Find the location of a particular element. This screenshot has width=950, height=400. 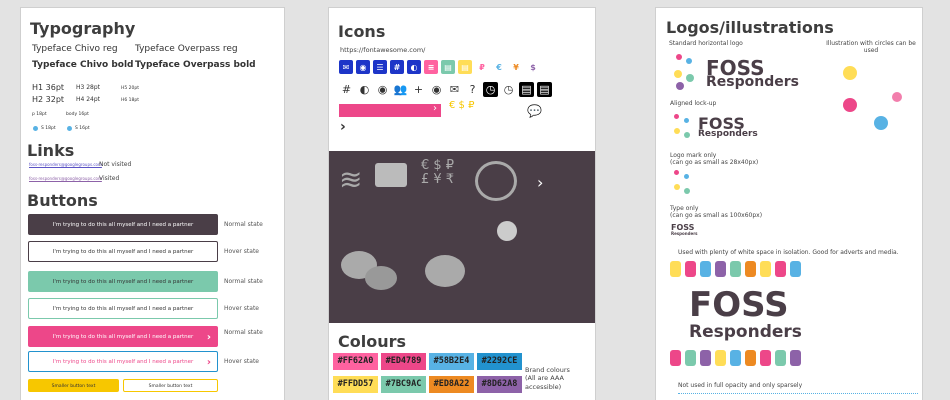

euro-icon: € is located at coordinates (499, 67).